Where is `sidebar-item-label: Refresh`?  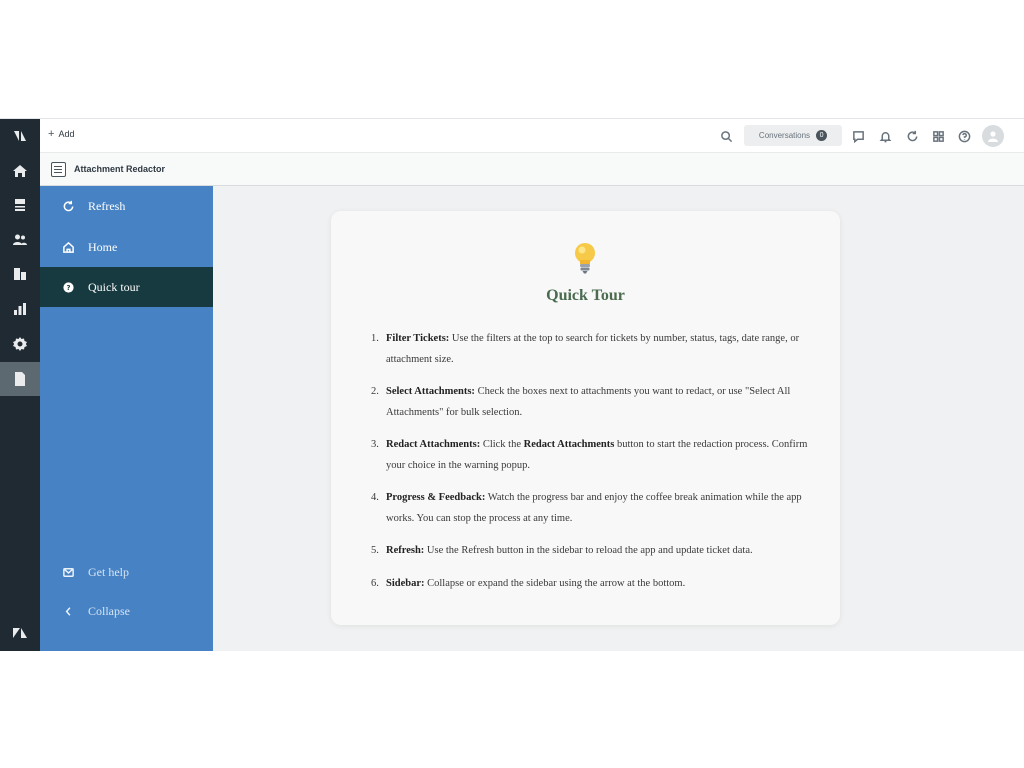 sidebar-item-label: Refresh is located at coordinates (107, 205).